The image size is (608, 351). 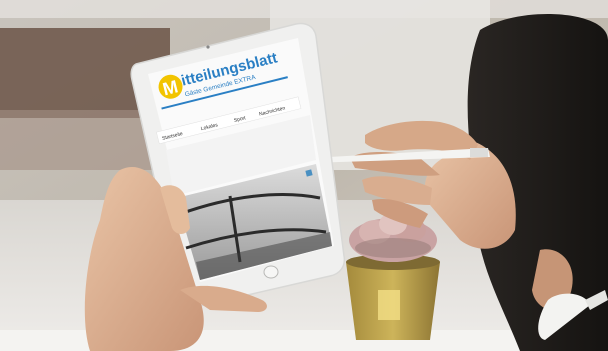 What do you see at coordinates (393, 297) in the screenshot?
I see `succulent-pot` at bounding box center [393, 297].